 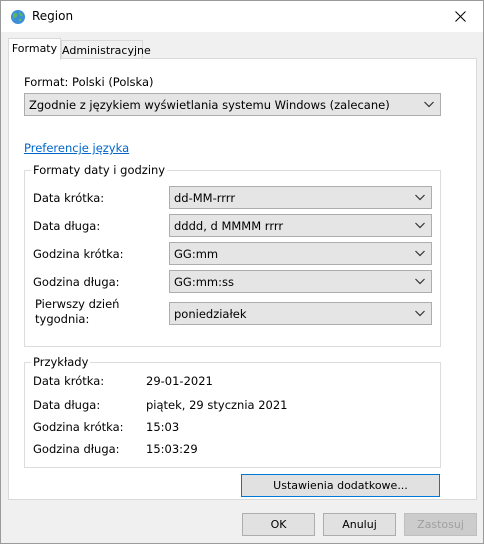 I want to click on date-time-formats-title: Formaty daty i godziny, so click(x=99, y=170).